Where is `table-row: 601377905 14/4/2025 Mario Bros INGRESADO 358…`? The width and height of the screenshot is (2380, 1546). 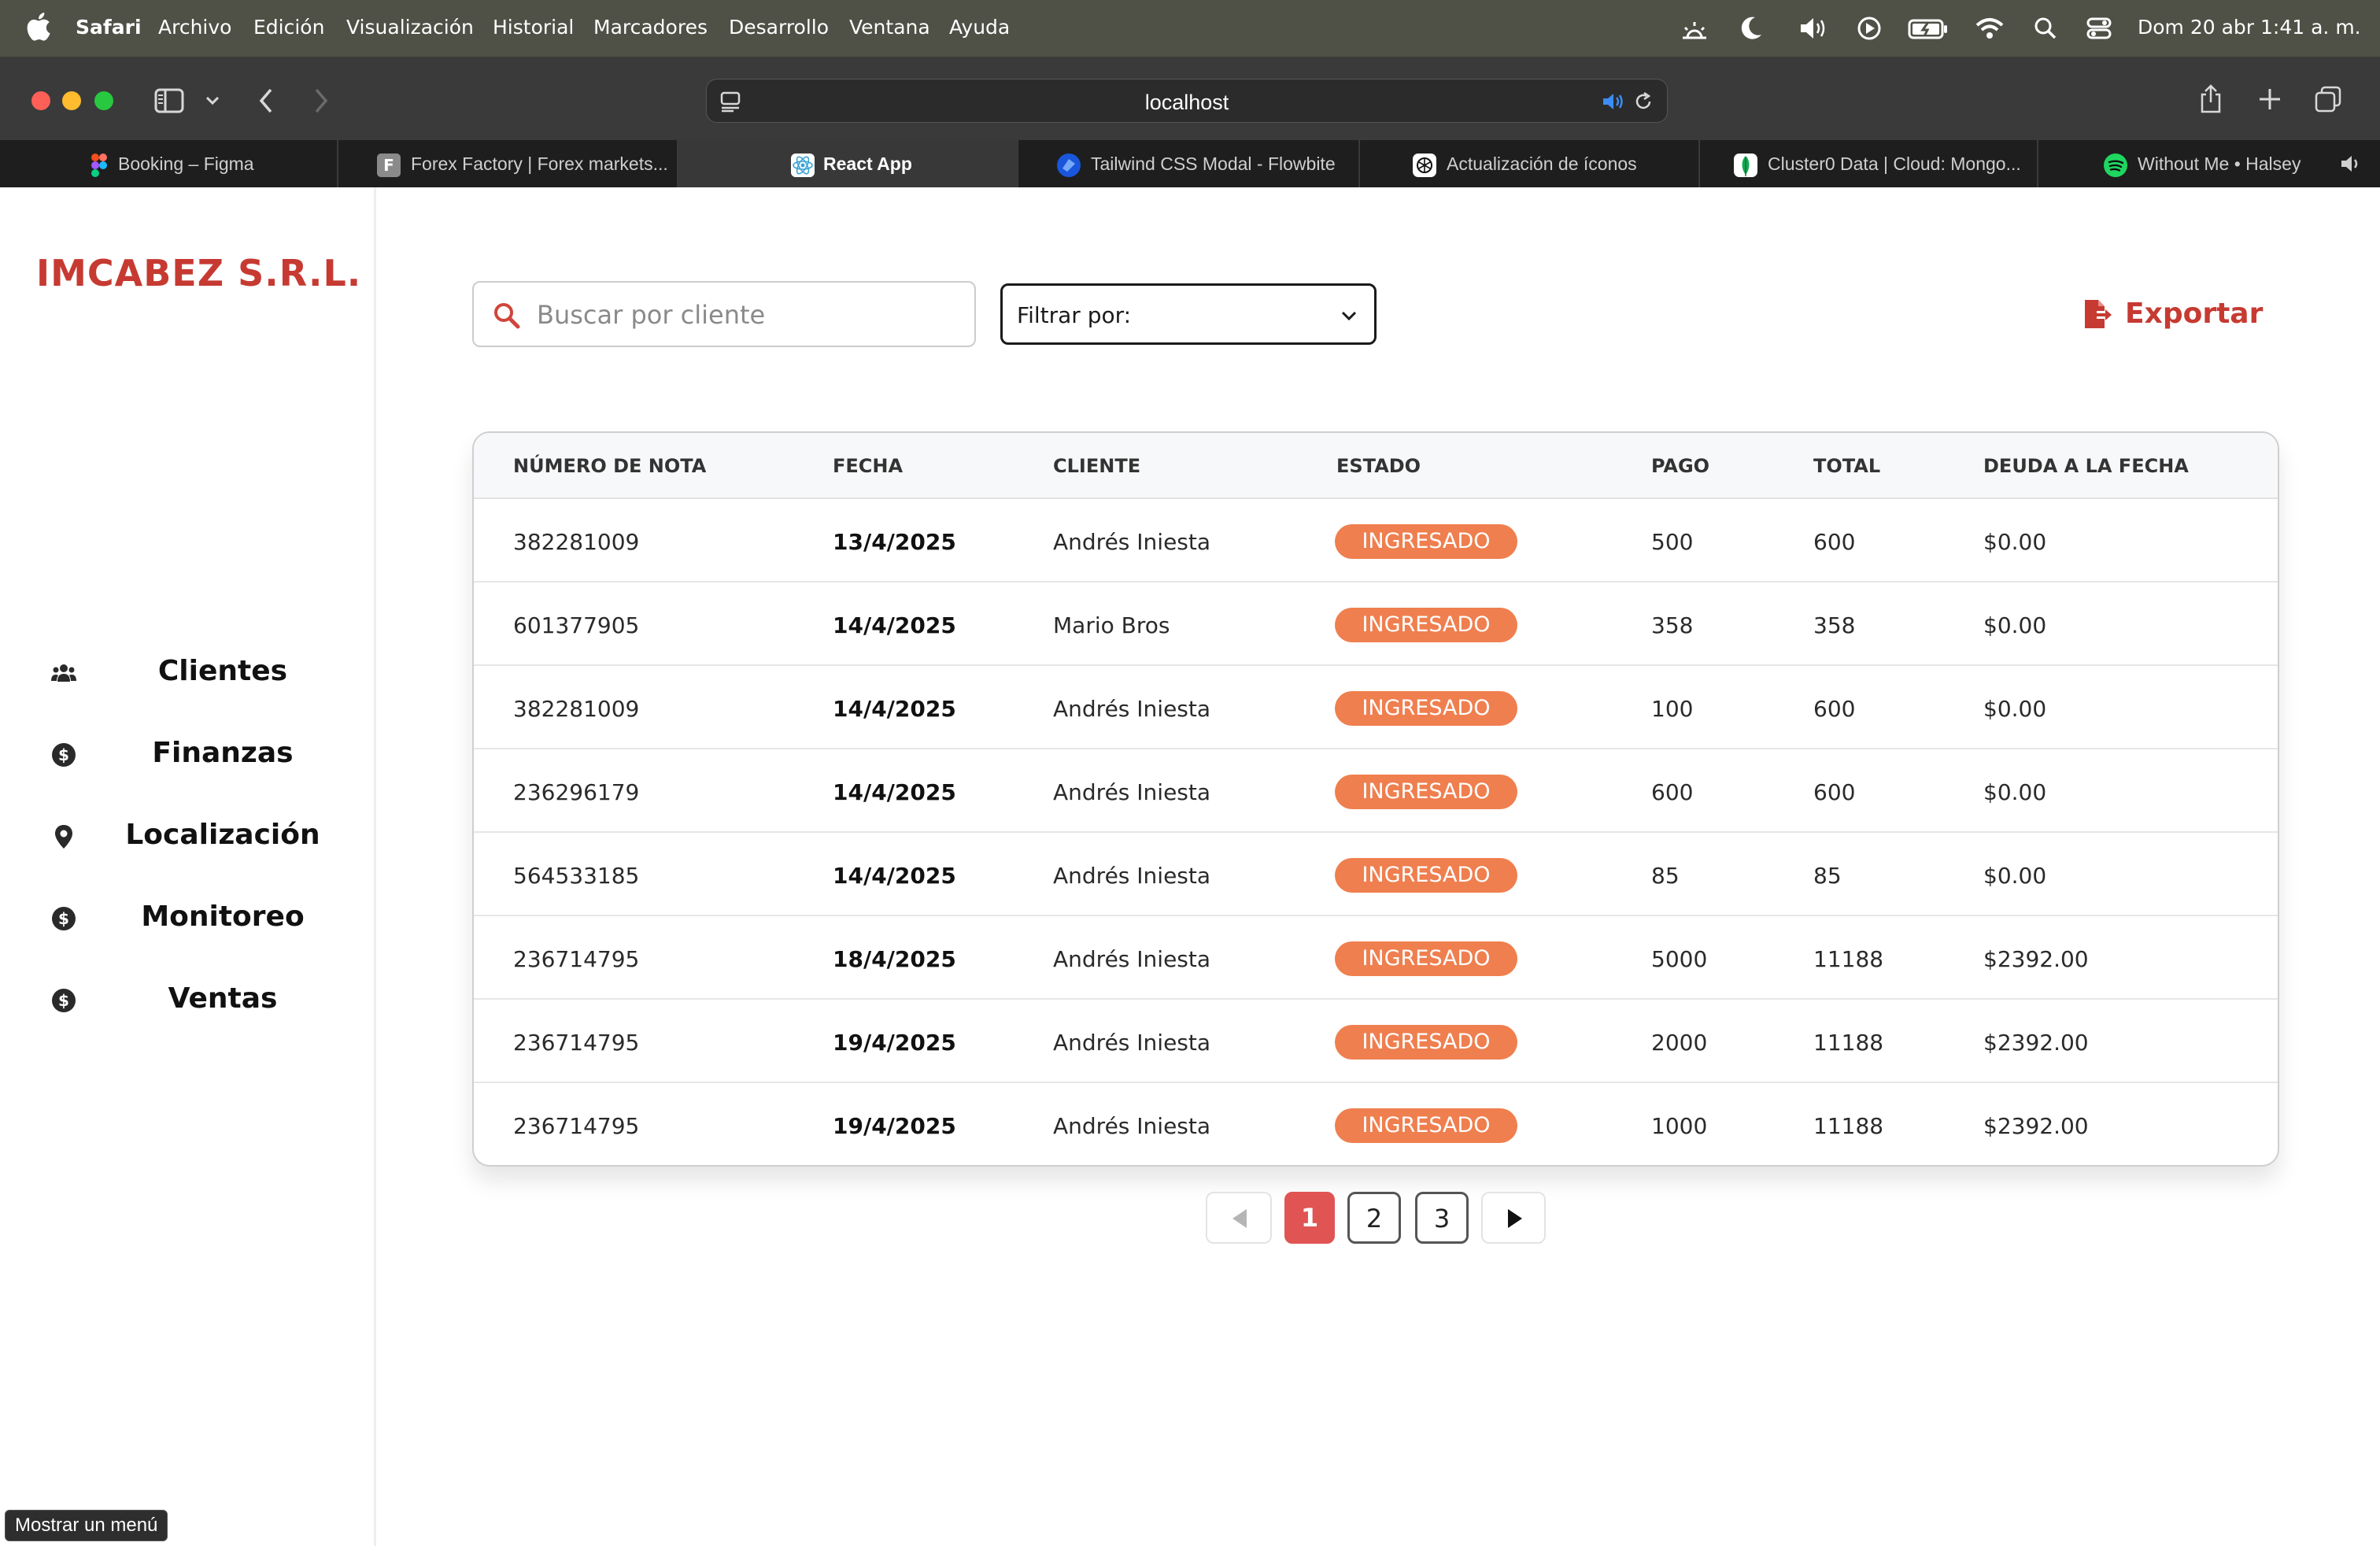 table-row: 601377905 14/4/2025 Mario Bros INGRESADO 358… is located at coordinates (1376, 625).